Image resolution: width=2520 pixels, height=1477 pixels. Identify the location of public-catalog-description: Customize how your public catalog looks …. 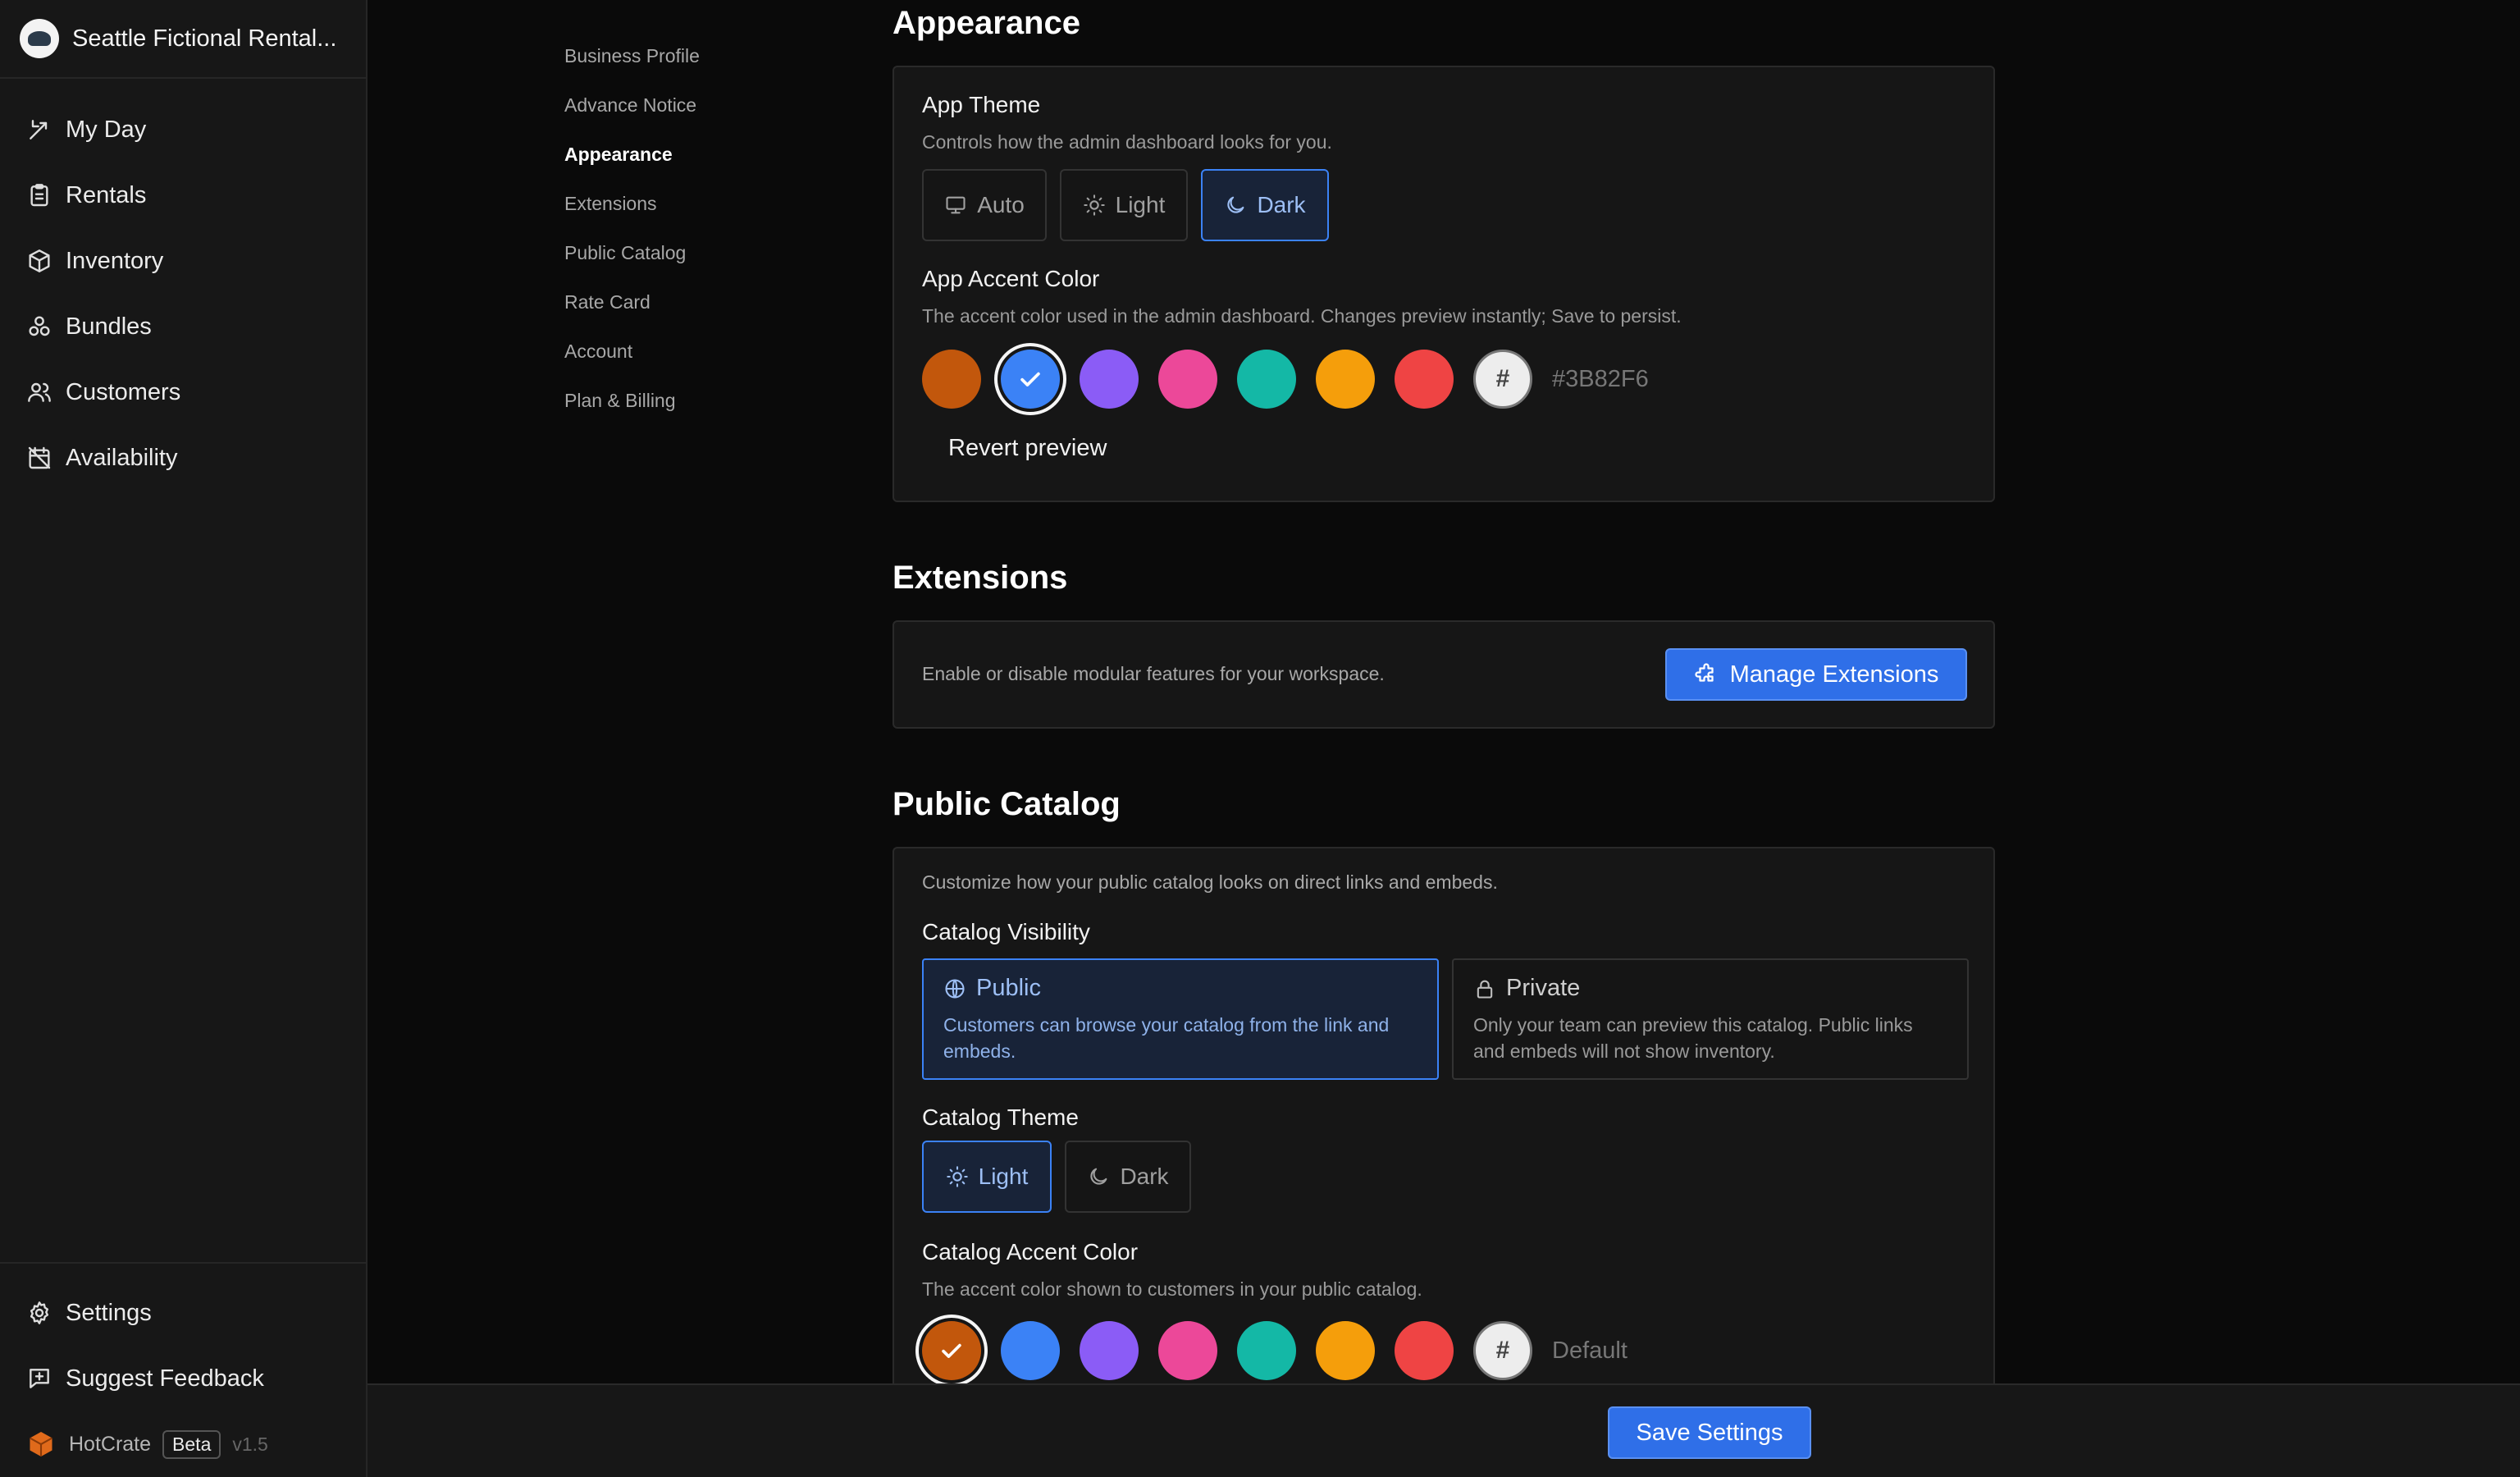
(1210, 882).